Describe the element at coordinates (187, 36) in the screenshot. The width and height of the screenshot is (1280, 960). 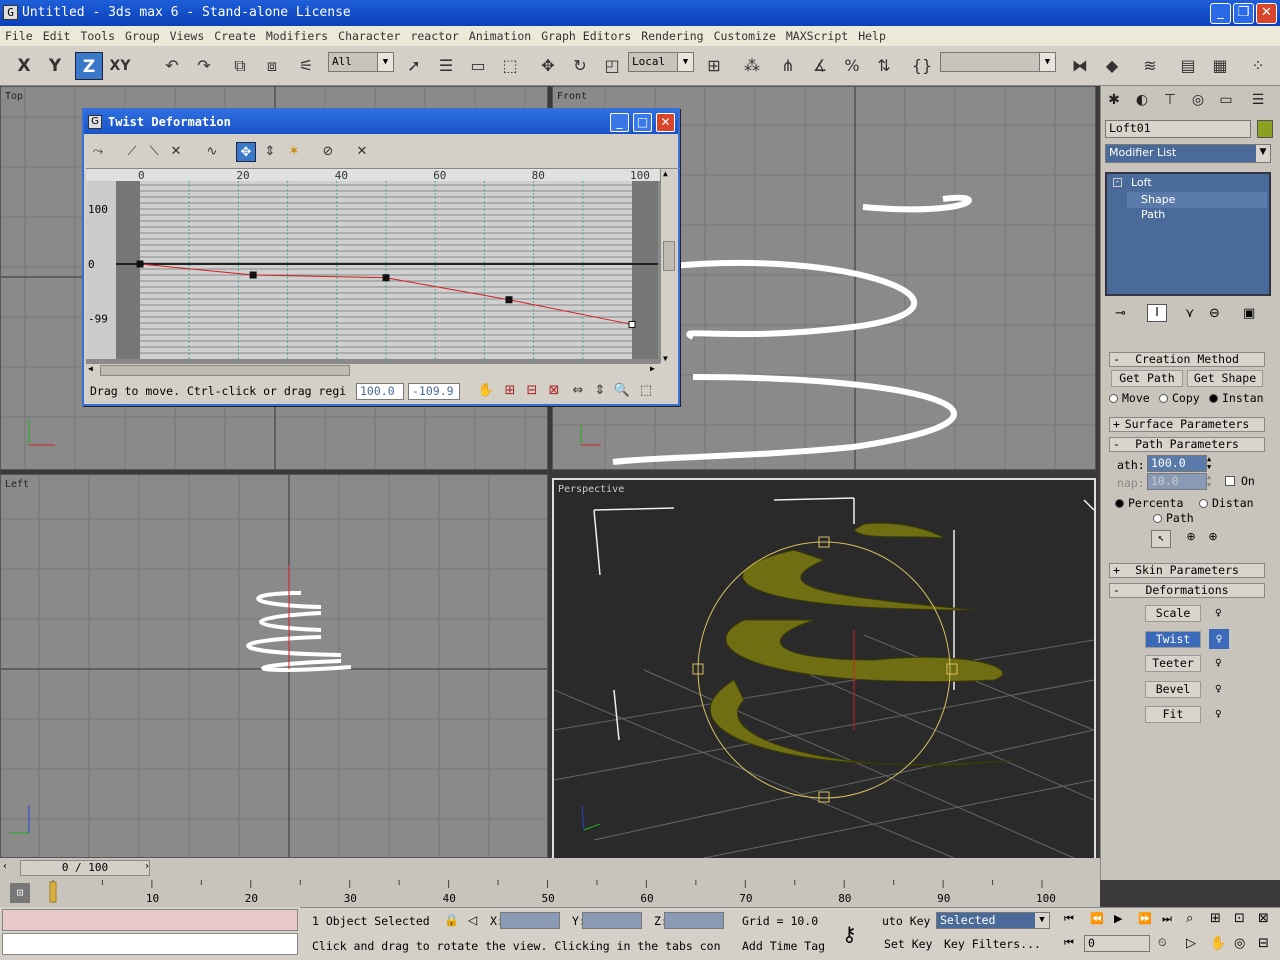
I see `menu-views: Views` at that location.